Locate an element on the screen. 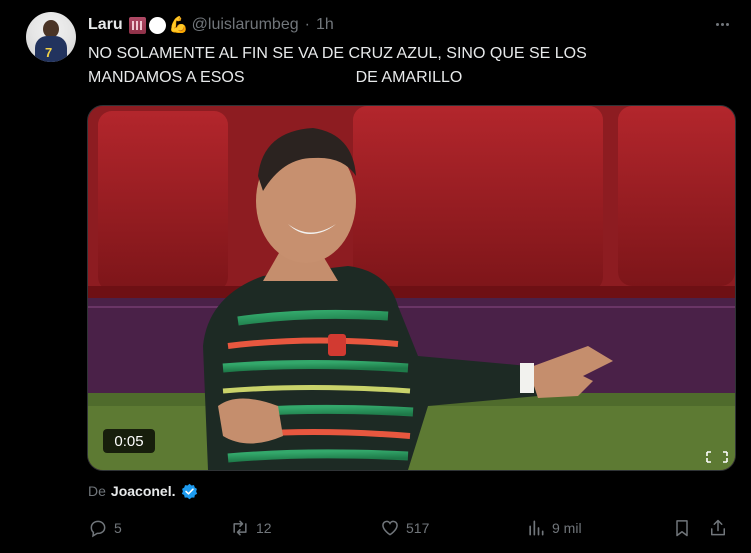 The height and width of the screenshot is (553, 751). tweet-text-line-2: MANDAMOS A ESOS DE AMARILLO is located at coordinates (275, 77).